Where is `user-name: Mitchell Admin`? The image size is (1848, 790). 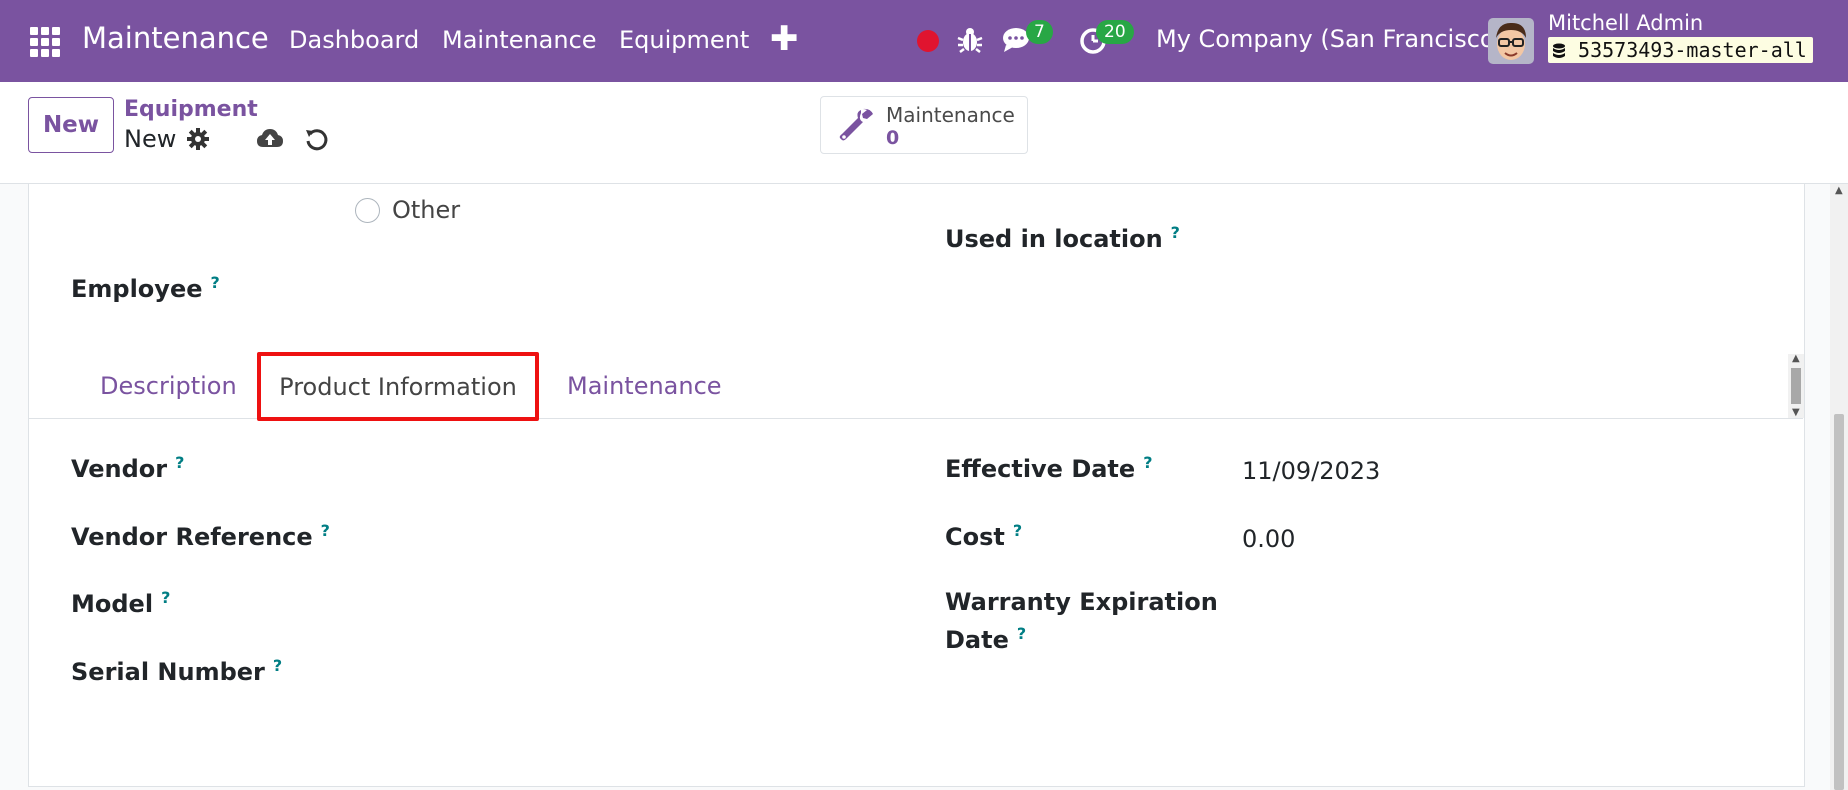 user-name: Mitchell Admin is located at coordinates (1625, 23).